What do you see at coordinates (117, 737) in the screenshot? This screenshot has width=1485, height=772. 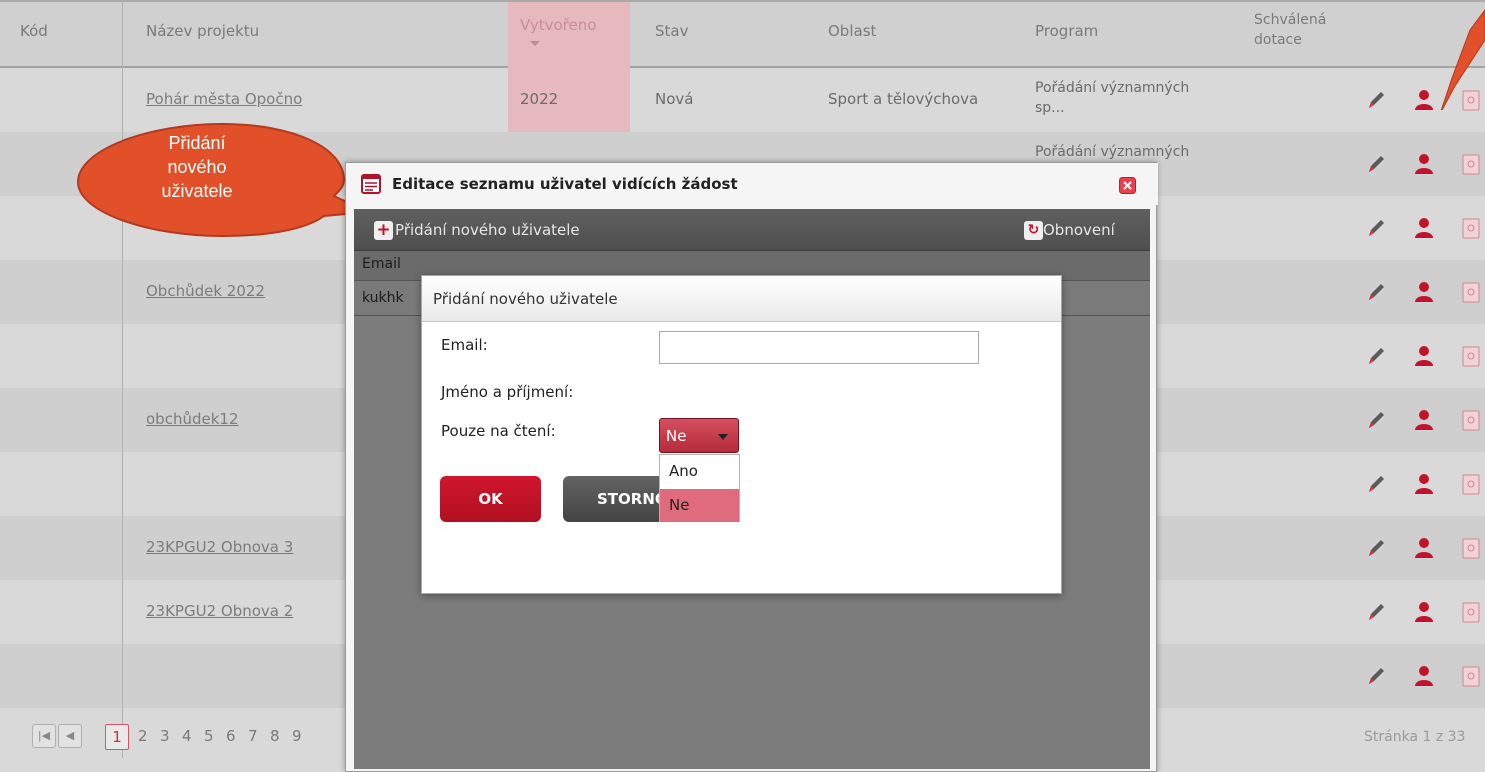 I see `page-number-1: 1` at bounding box center [117, 737].